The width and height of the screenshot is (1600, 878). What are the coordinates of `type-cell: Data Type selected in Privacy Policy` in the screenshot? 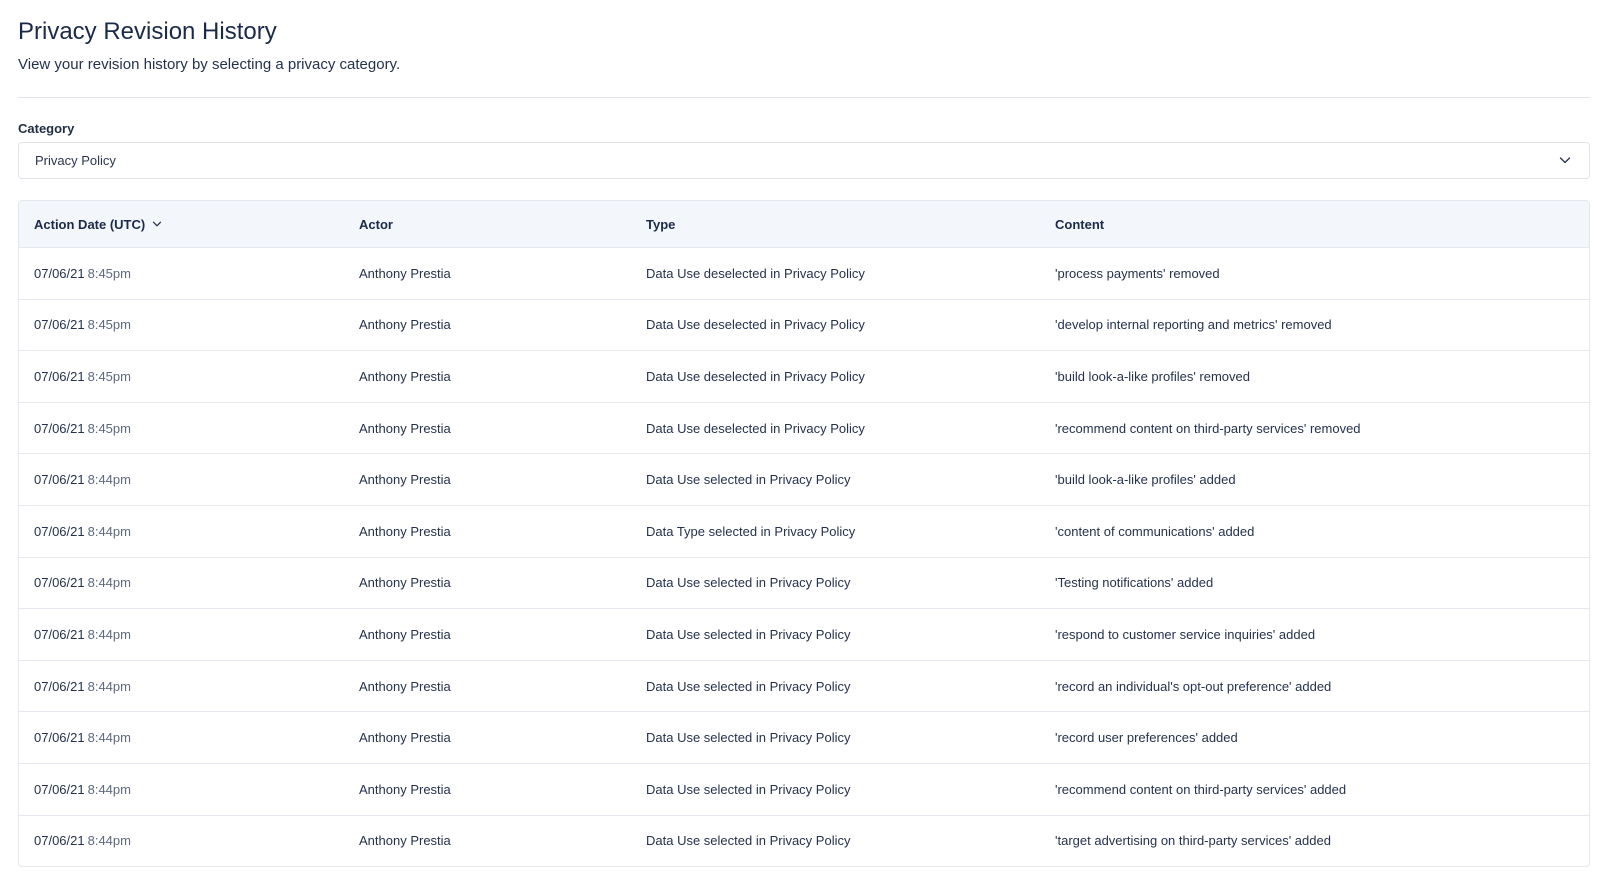 It's located at (751, 531).